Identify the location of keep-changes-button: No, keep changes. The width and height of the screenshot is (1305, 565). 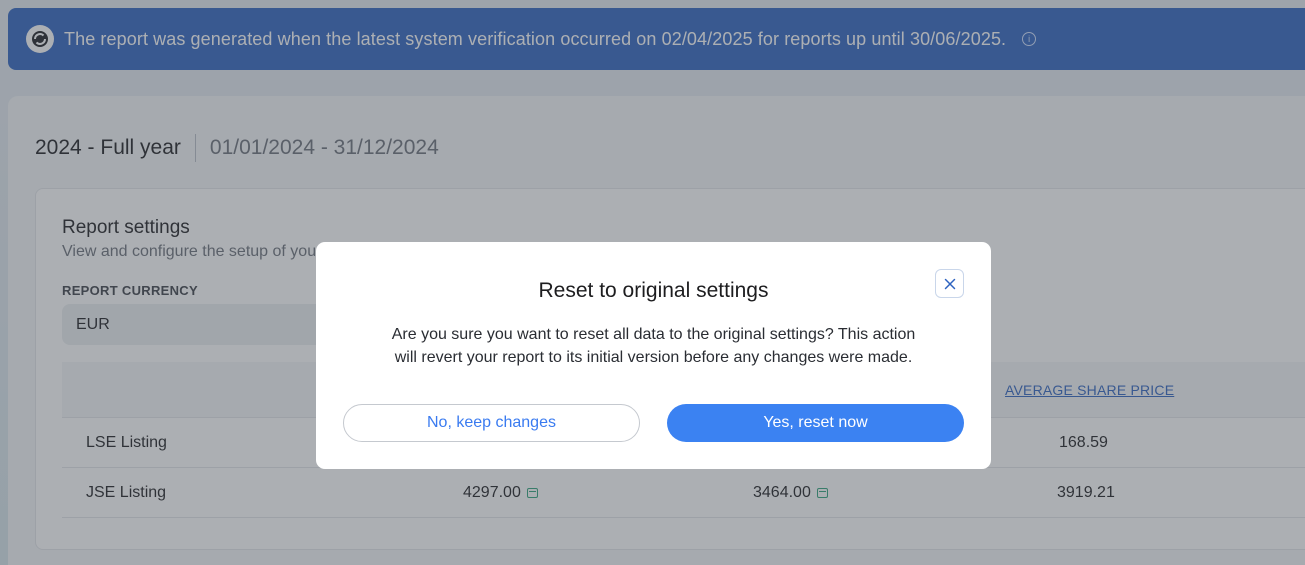
(491, 423).